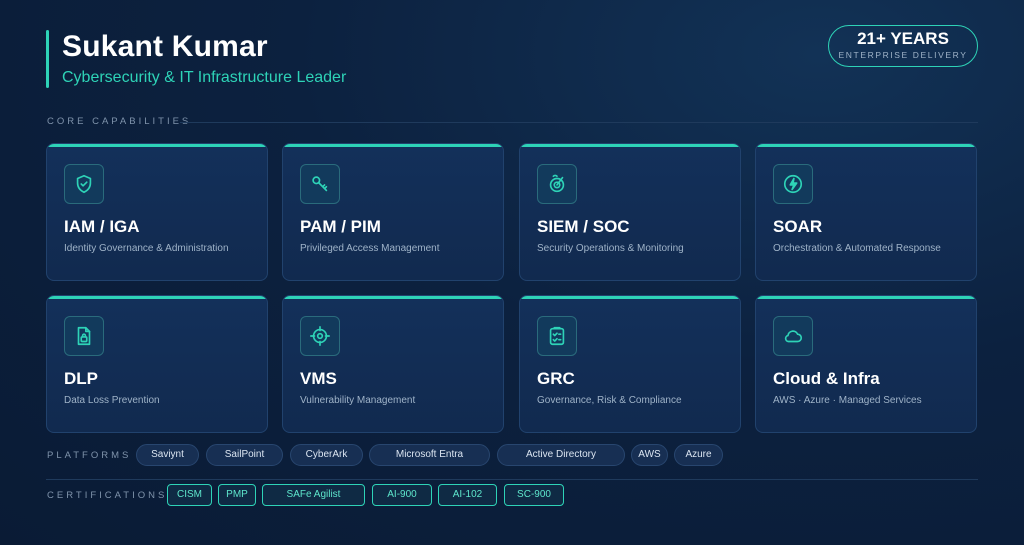 Image resolution: width=1024 pixels, height=545 pixels. What do you see at coordinates (167, 455) in the screenshot?
I see `platform-tag: Saviynt` at bounding box center [167, 455].